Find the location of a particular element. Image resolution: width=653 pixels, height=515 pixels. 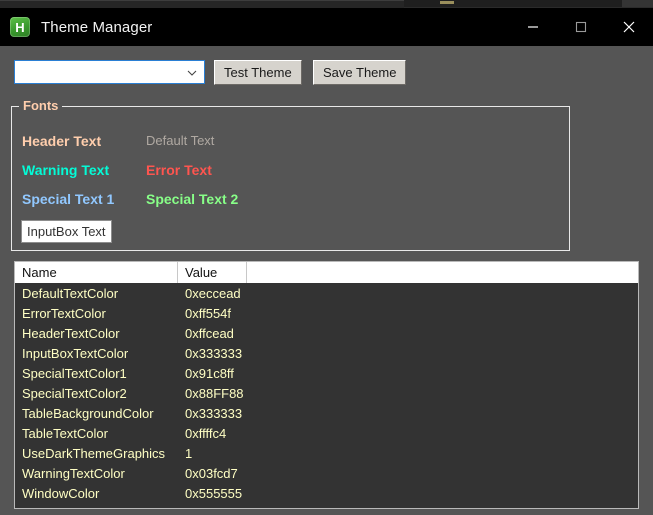

maximize-icon is located at coordinates (581, 27).